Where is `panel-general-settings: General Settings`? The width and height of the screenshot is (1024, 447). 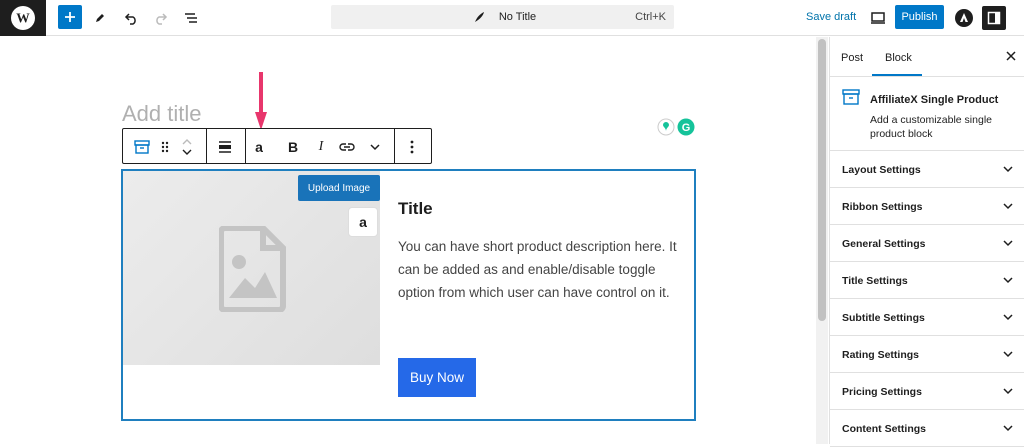
panel-general-settings: General Settings is located at coordinates (927, 243).